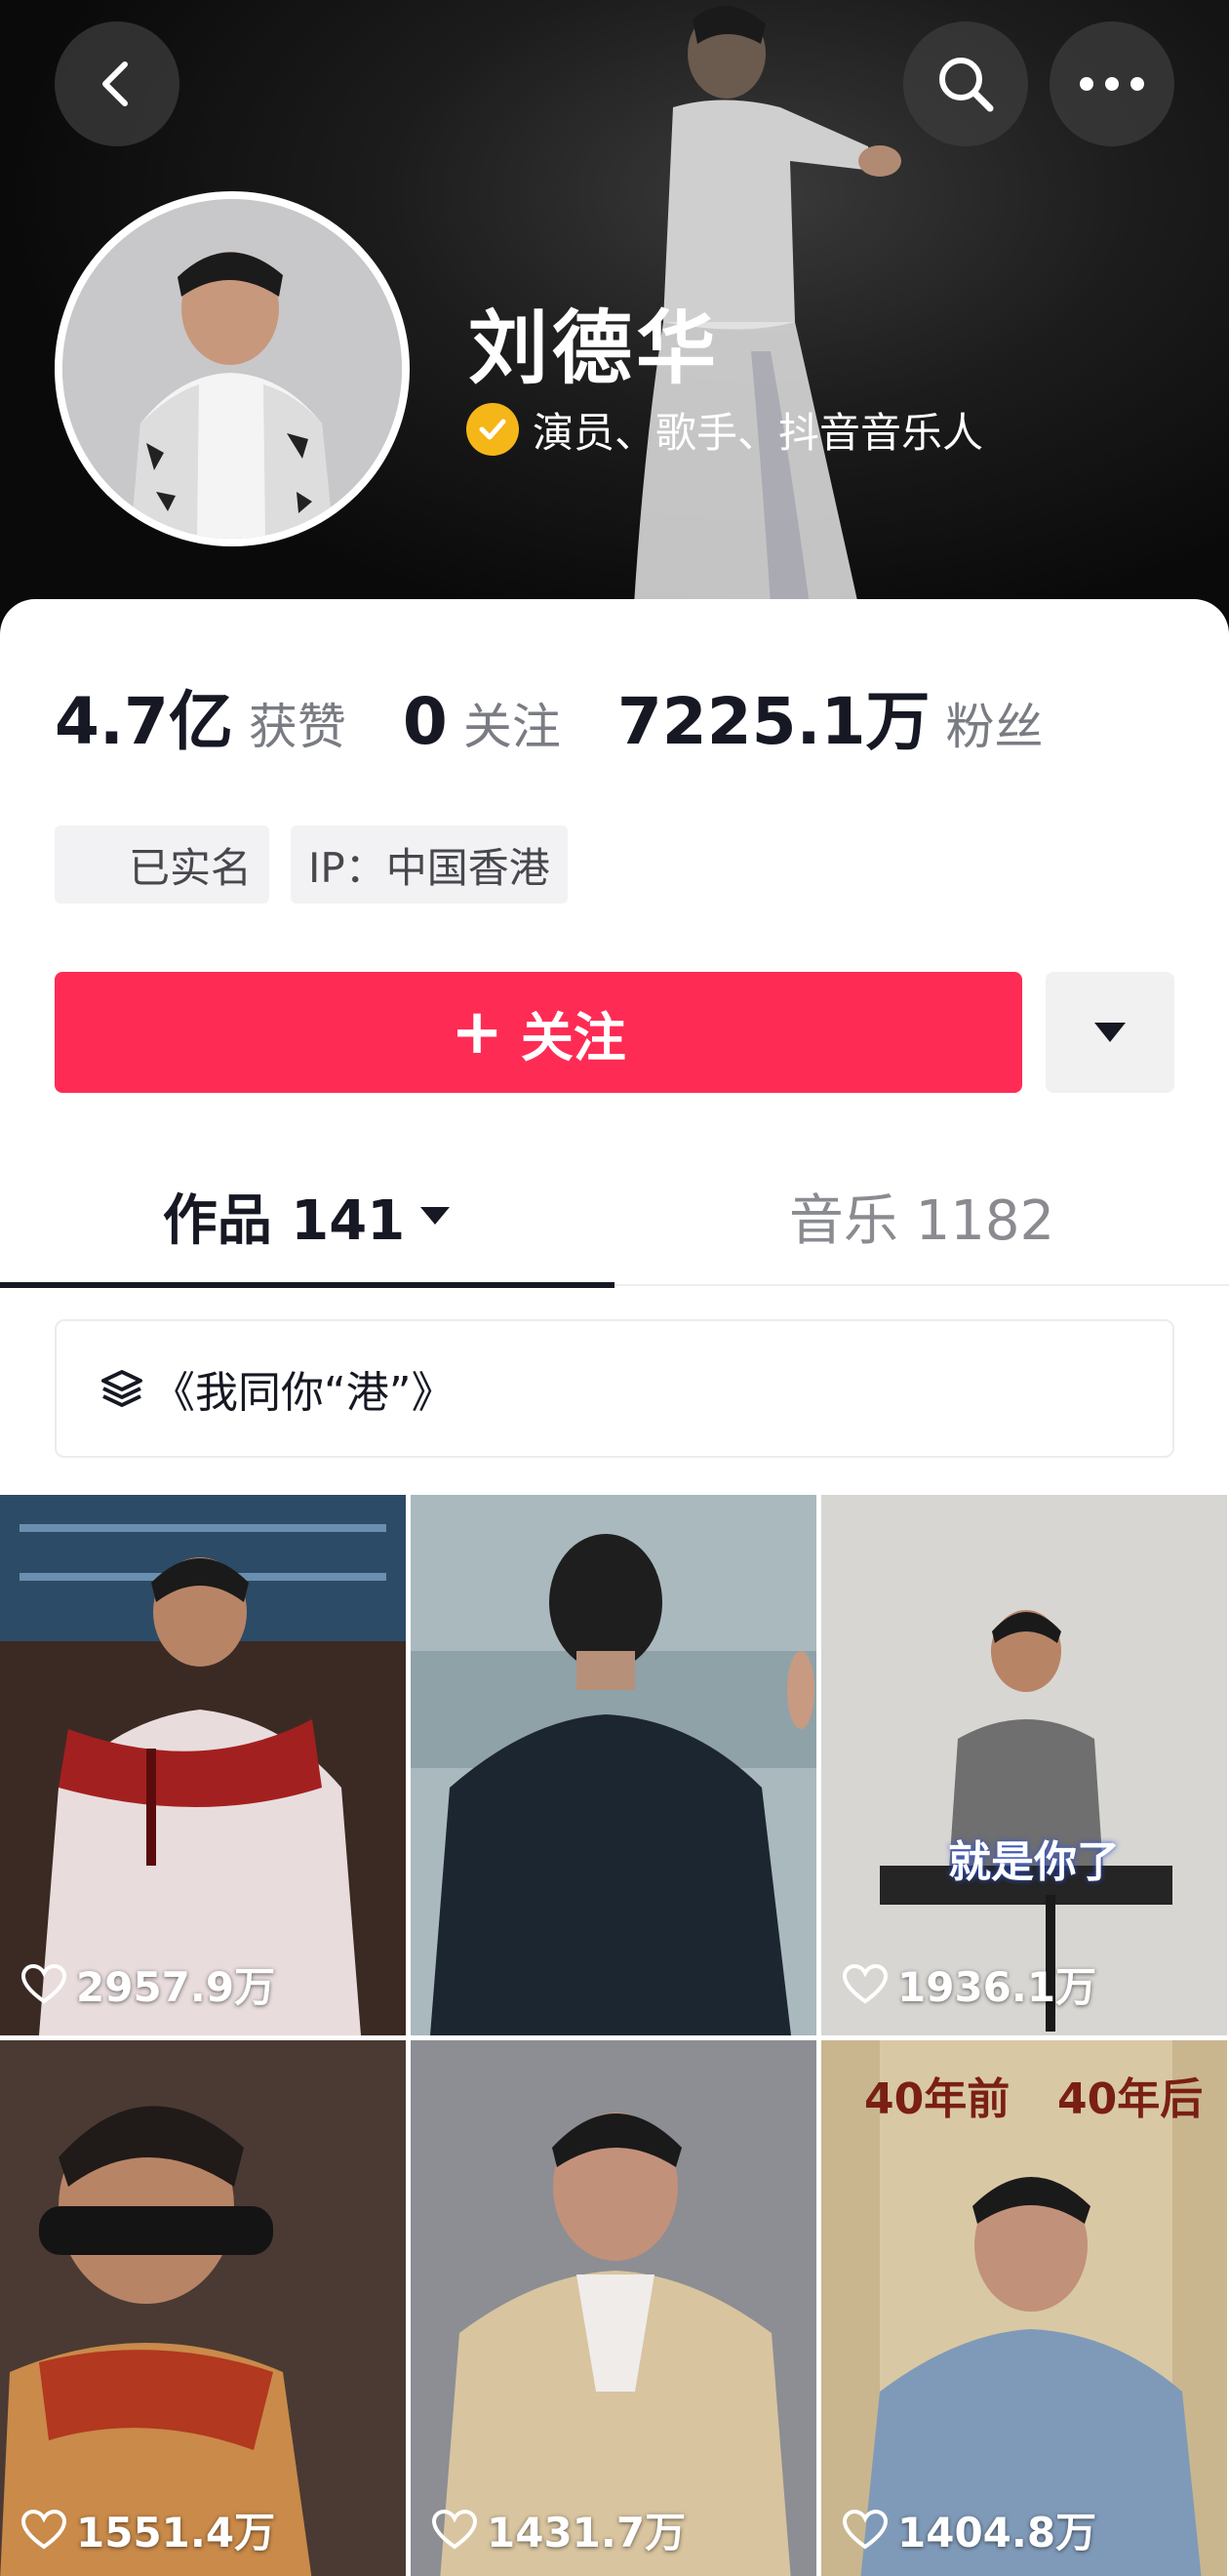 The height and width of the screenshot is (2576, 1229). What do you see at coordinates (573, 1037) in the screenshot?
I see `follow-button-label: 关注` at bounding box center [573, 1037].